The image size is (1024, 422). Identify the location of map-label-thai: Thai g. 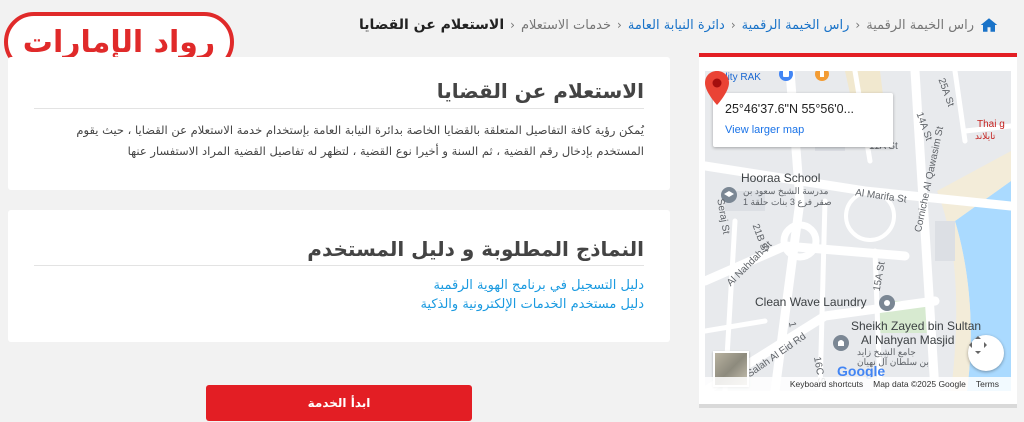
(991, 124).